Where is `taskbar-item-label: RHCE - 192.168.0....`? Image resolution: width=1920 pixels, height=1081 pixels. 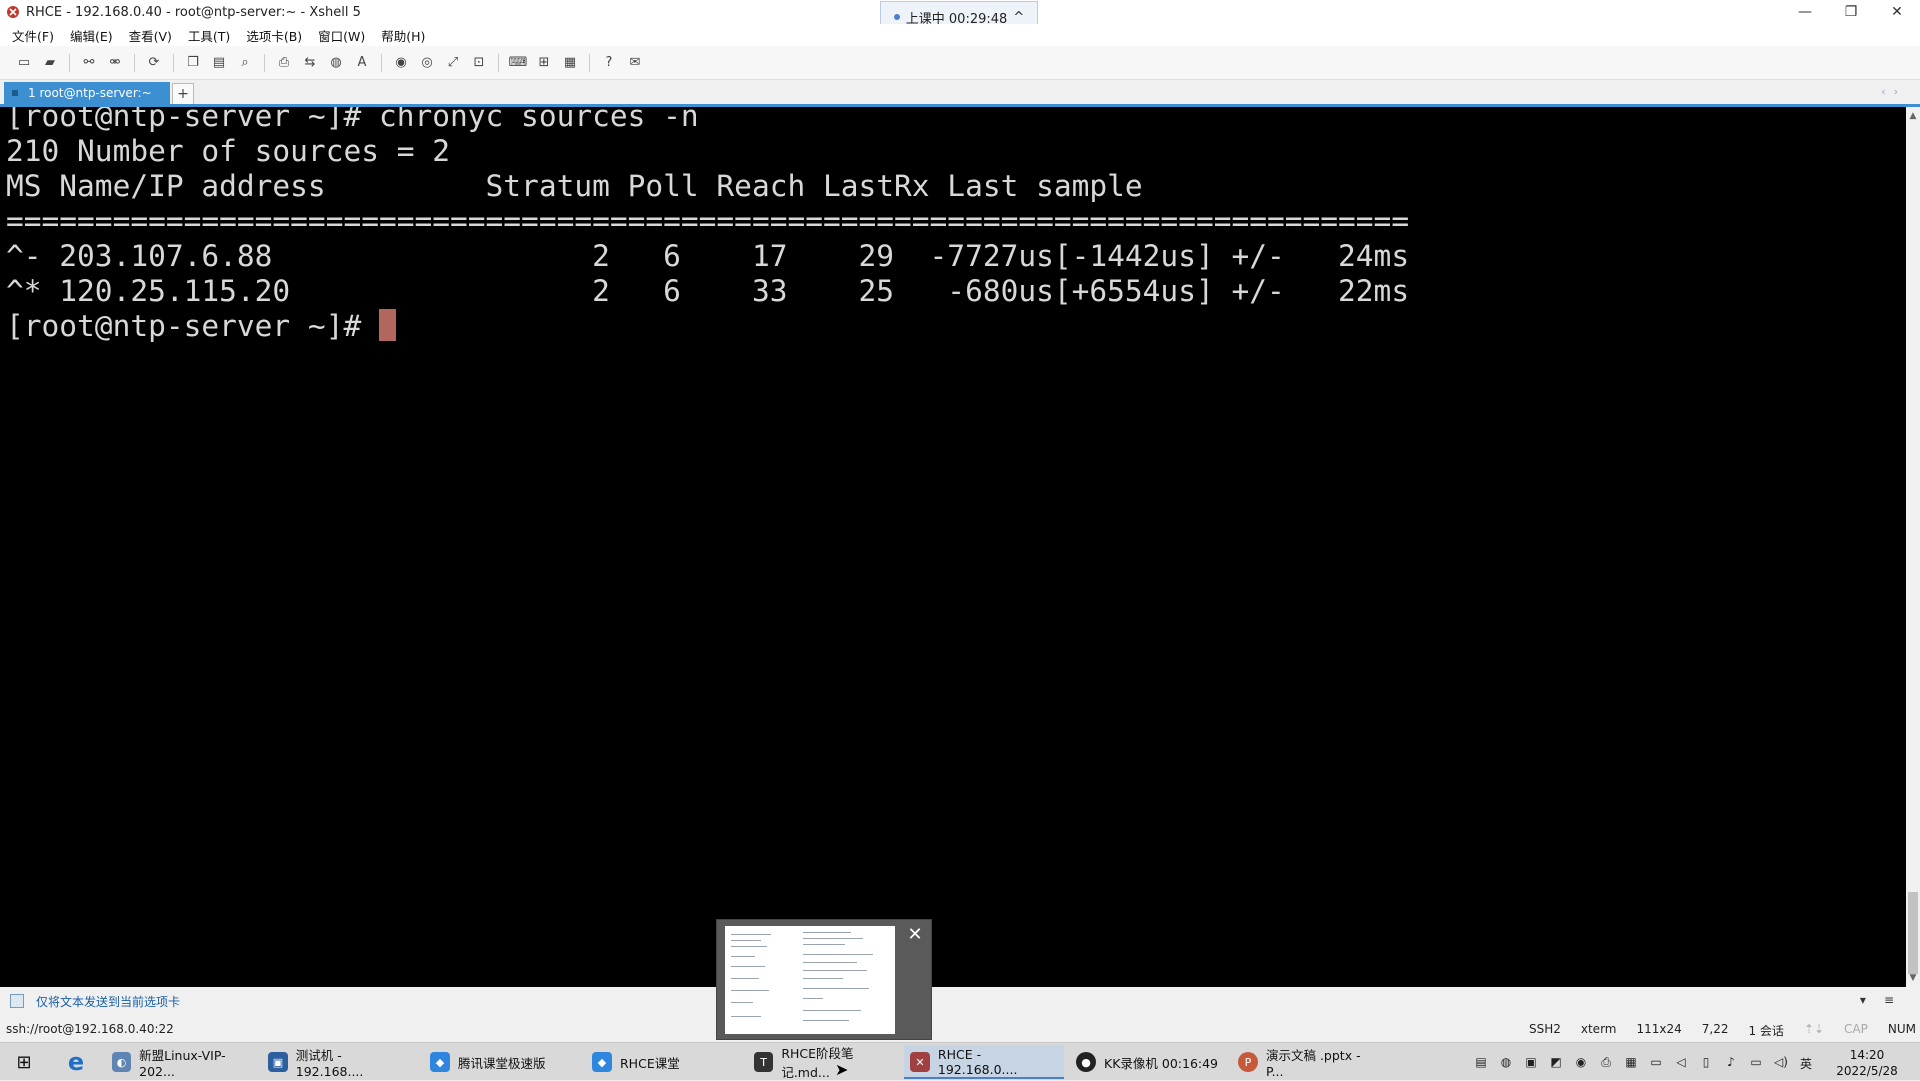 taskbar-item-label: RHCE - 192.168.0.... is located at coordinates (977, 1062).